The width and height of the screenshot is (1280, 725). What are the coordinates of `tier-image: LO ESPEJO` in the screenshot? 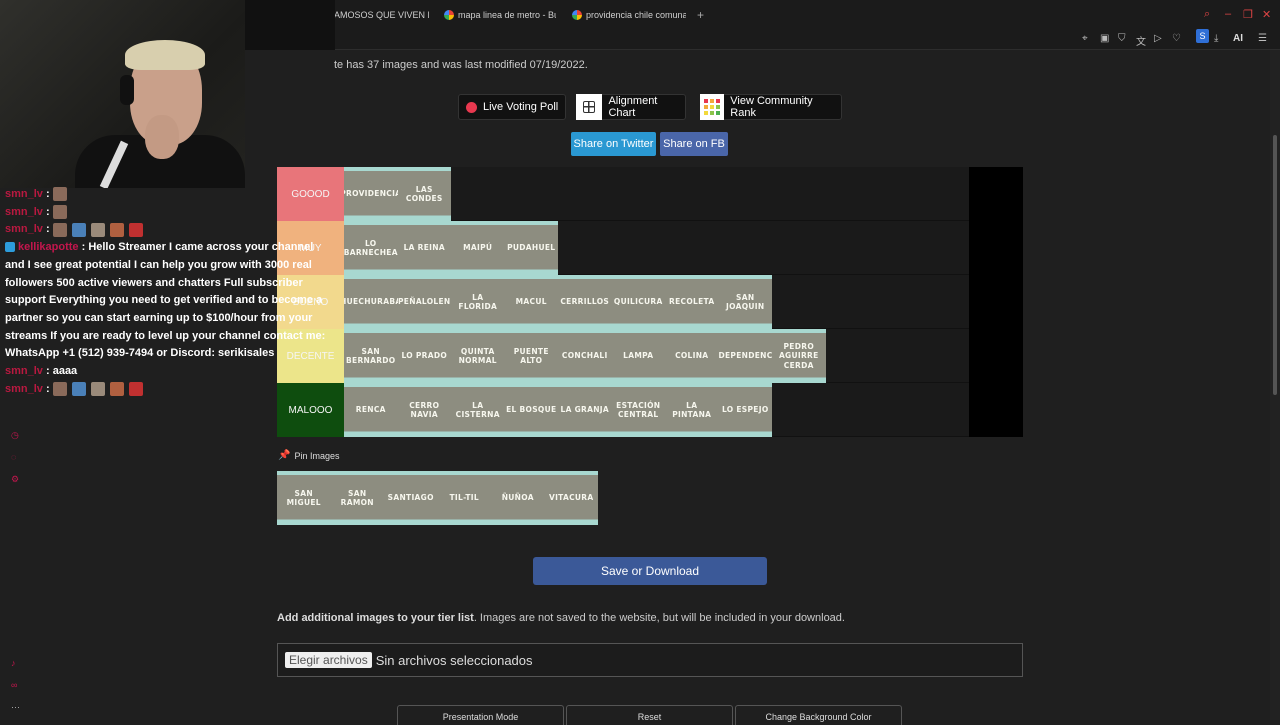 It's located at (745, 410).